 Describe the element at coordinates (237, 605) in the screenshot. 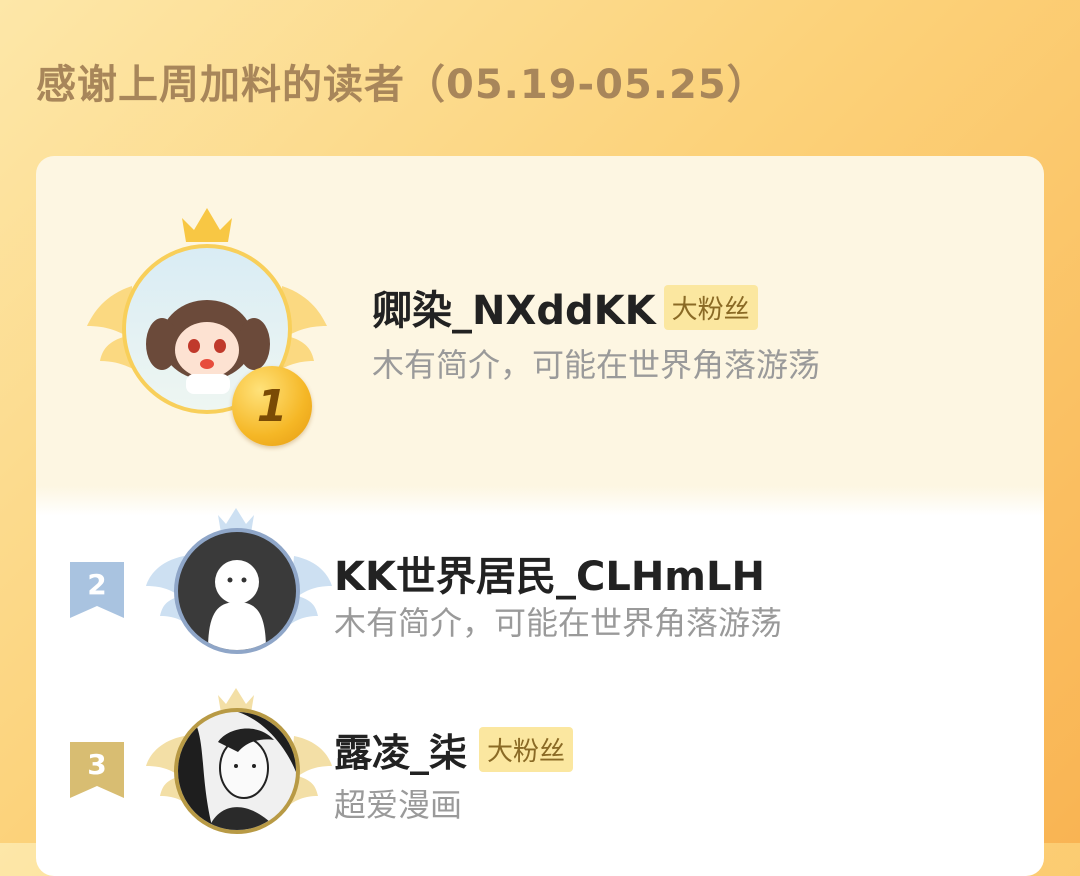

I see `default-ghost-avatar-icon` at that location.